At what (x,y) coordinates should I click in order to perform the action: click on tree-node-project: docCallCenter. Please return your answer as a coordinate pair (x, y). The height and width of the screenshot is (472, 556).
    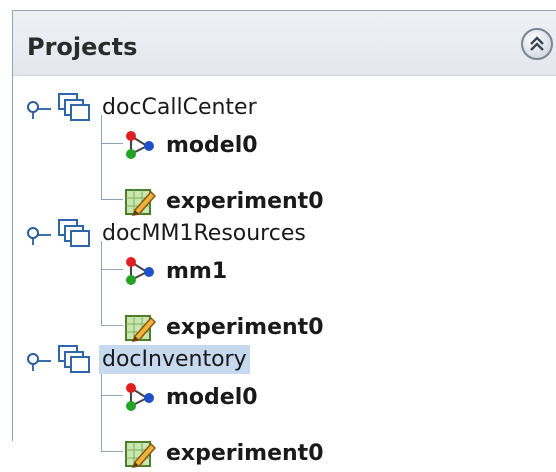
    Looking at the image, I should click on (143, 107).